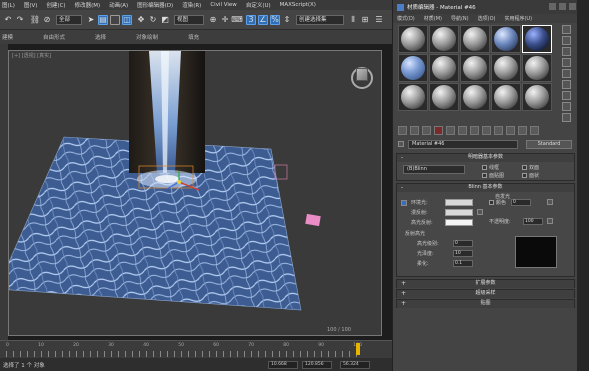 This screenshot has width=589, height=371. I want to click on mirror-icon: ⫴, so click(353, 20).